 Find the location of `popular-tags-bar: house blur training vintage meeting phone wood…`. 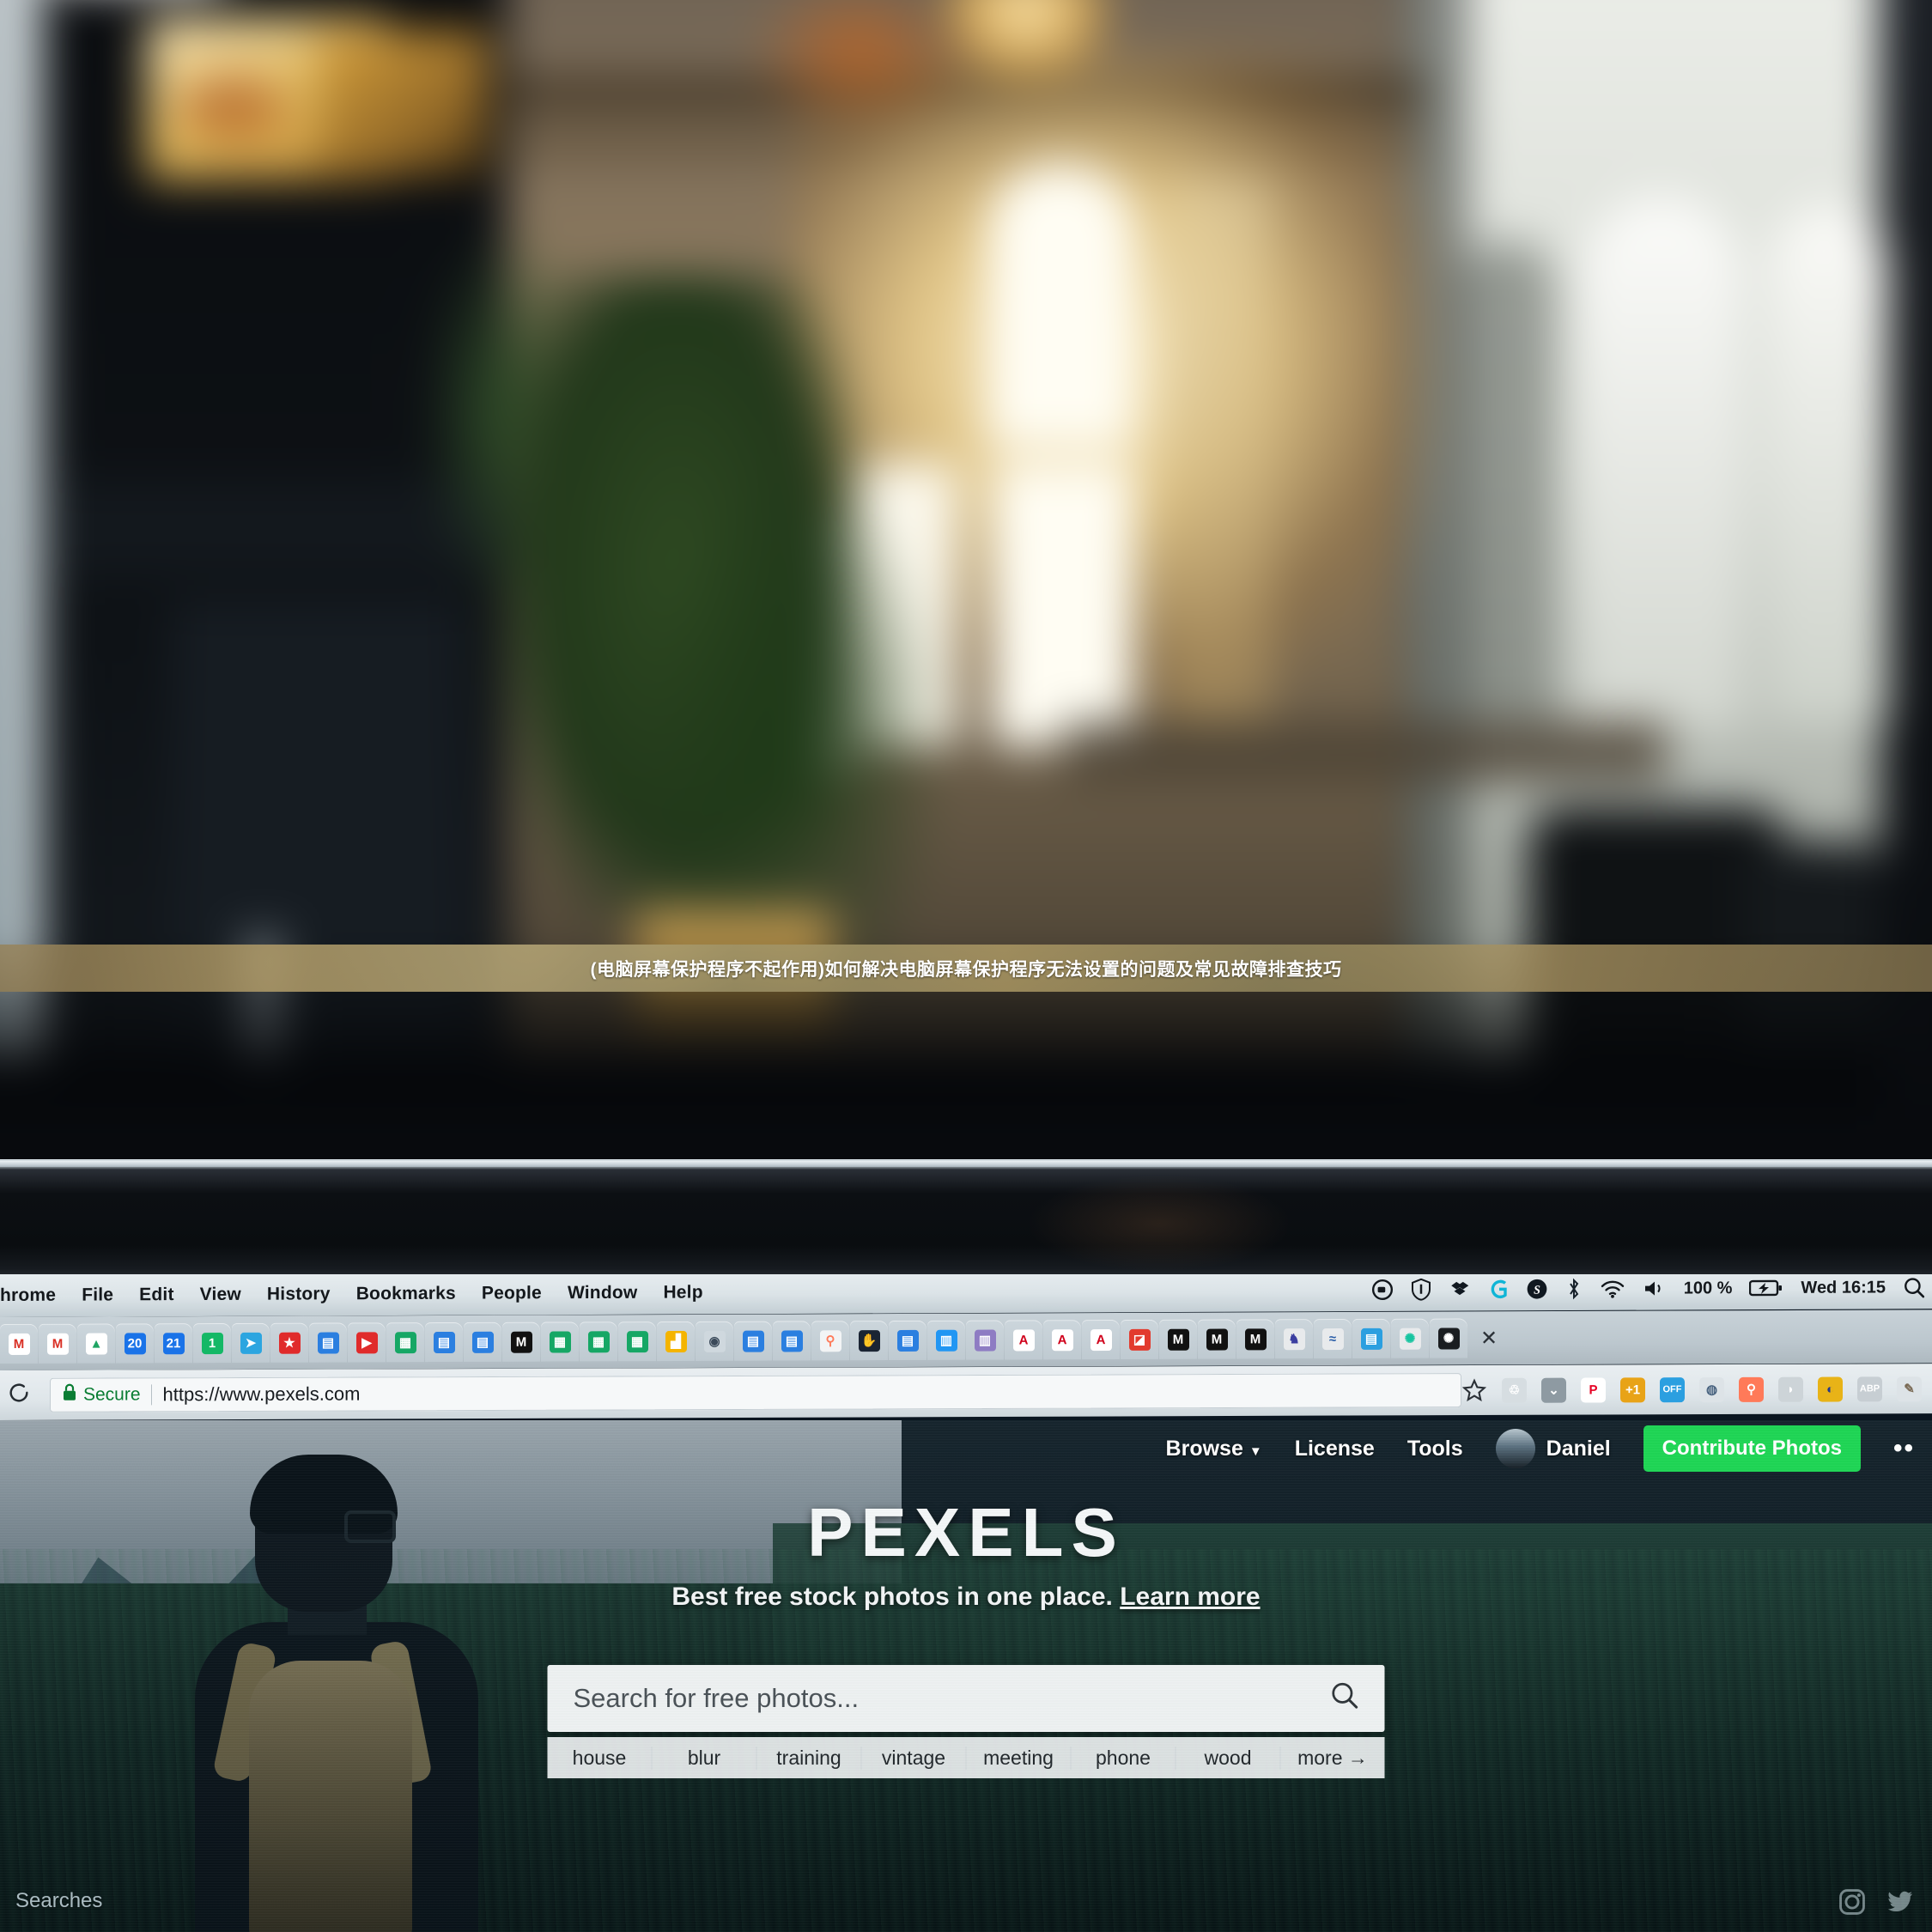

popular-tags-bar: house blur training vintage meeting phone wood… is located at coordinates (966, 1758).